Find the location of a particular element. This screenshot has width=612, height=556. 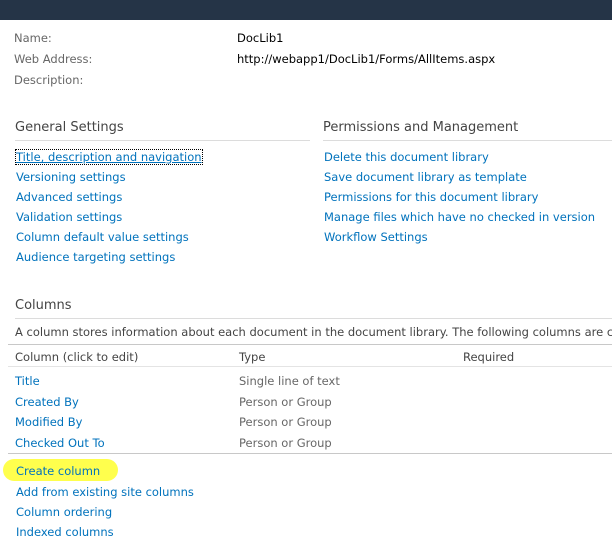

library-permissions-link: Permissions for this document library is located at coordinates (431, 197).